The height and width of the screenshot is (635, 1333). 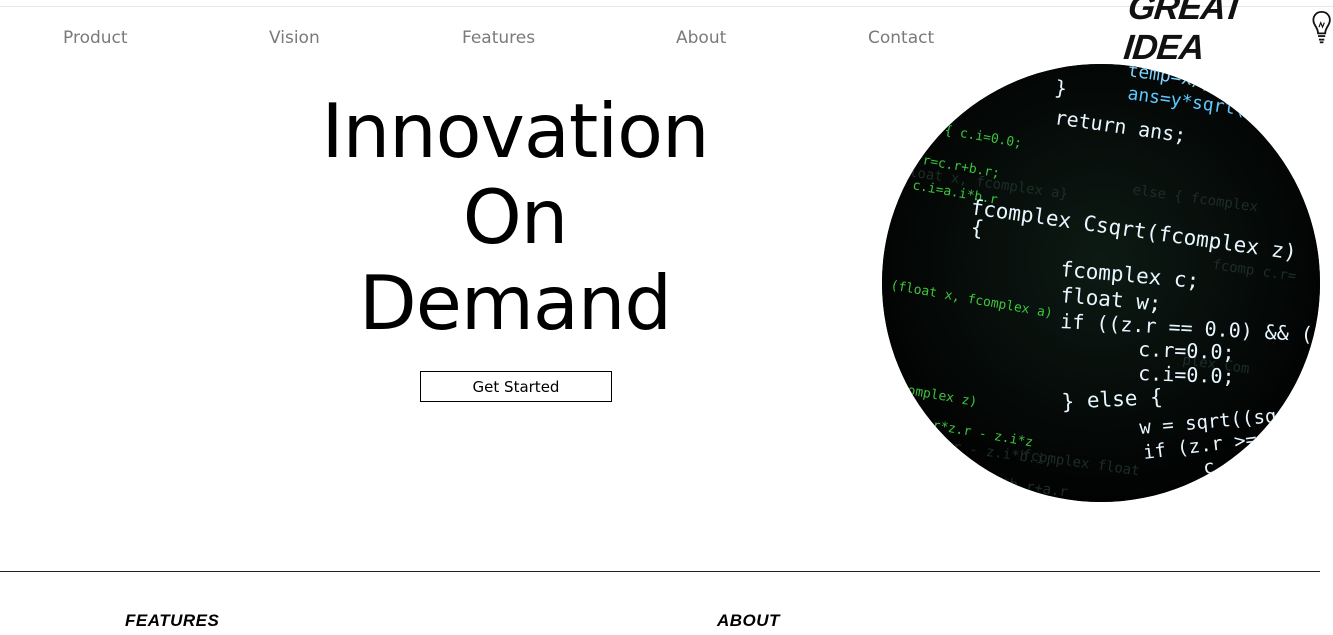 What do you see at coordinates (1321, 27) in the screenshot?
I see `lightbulb-icon` at bounding box center [1321, 27].